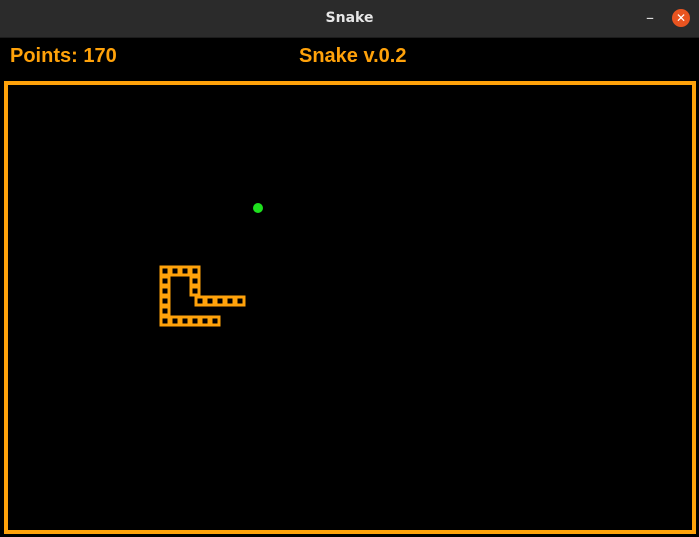 This screenshot has height=537, width=699. I want to click on snake, so click(202, 296).